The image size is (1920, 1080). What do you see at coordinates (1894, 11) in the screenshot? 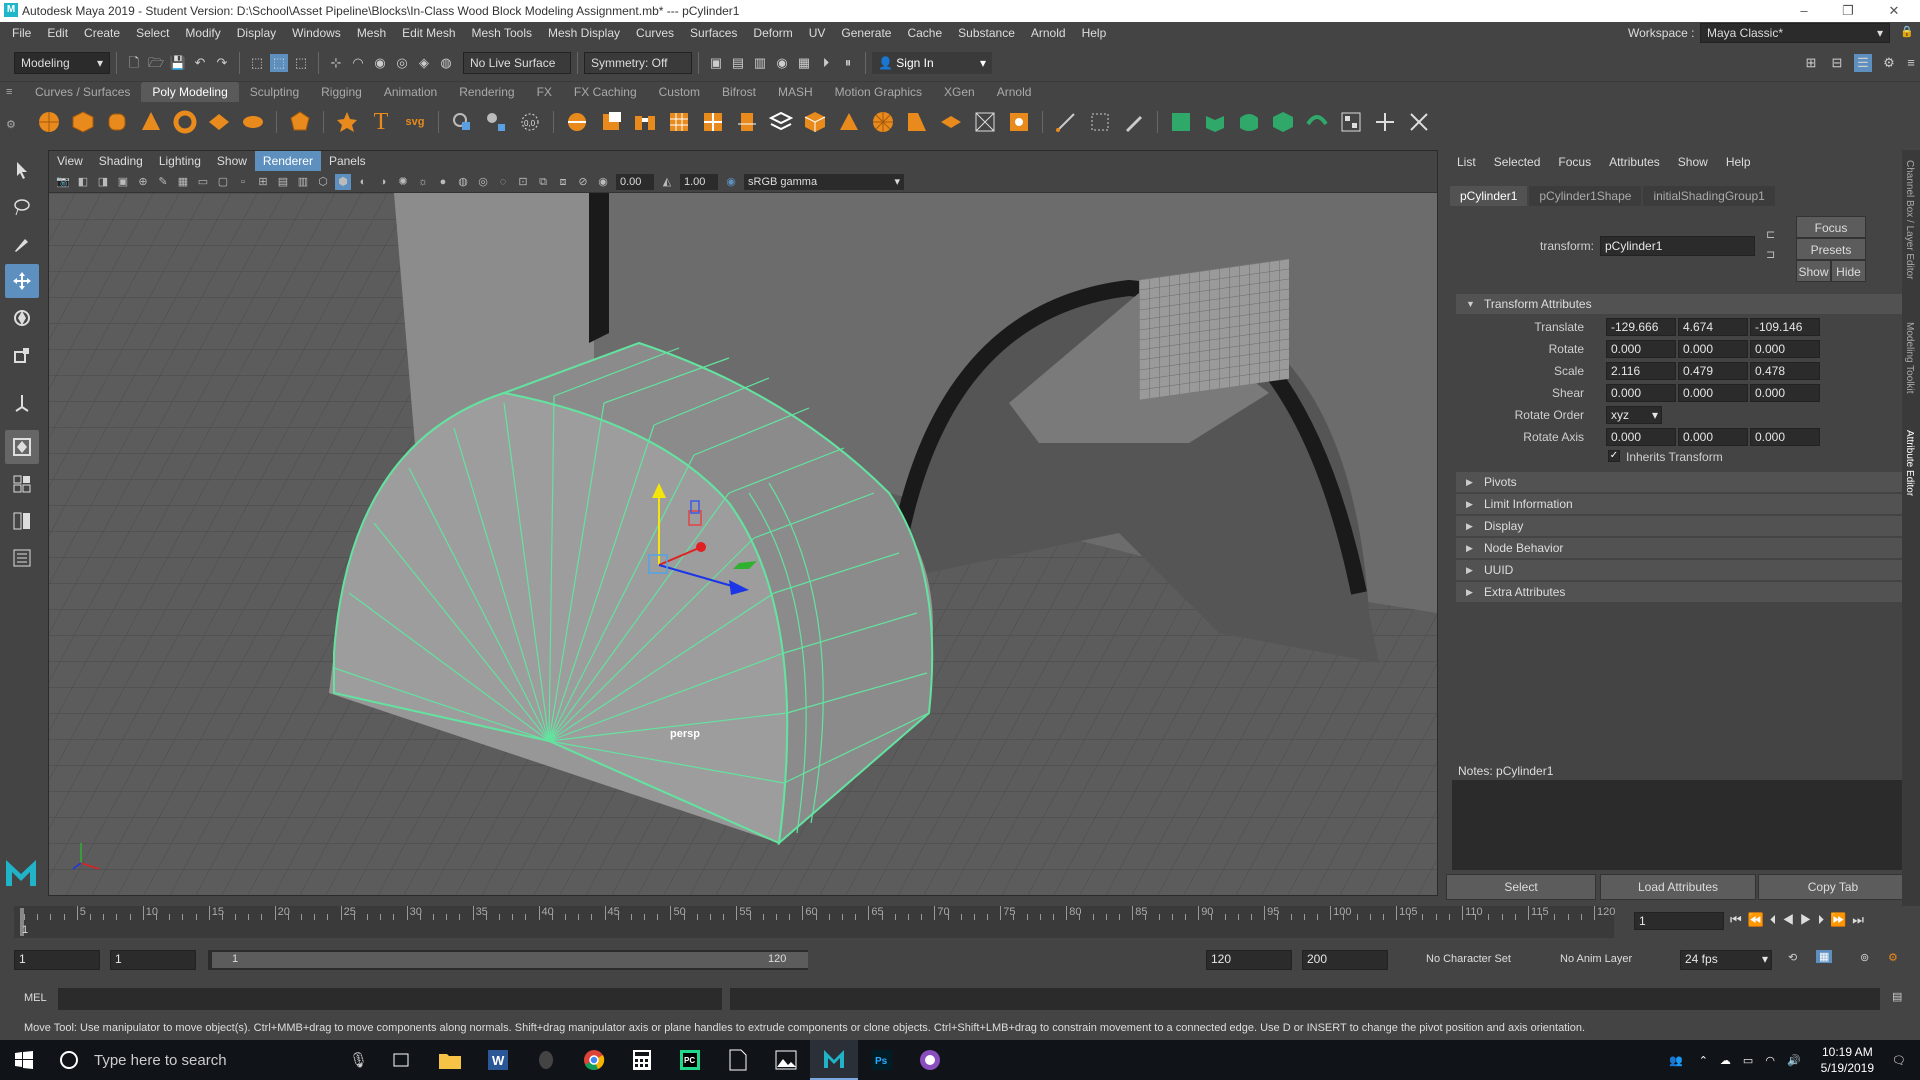
I see `close-button: ✕` at bounding box center [1894, 11].